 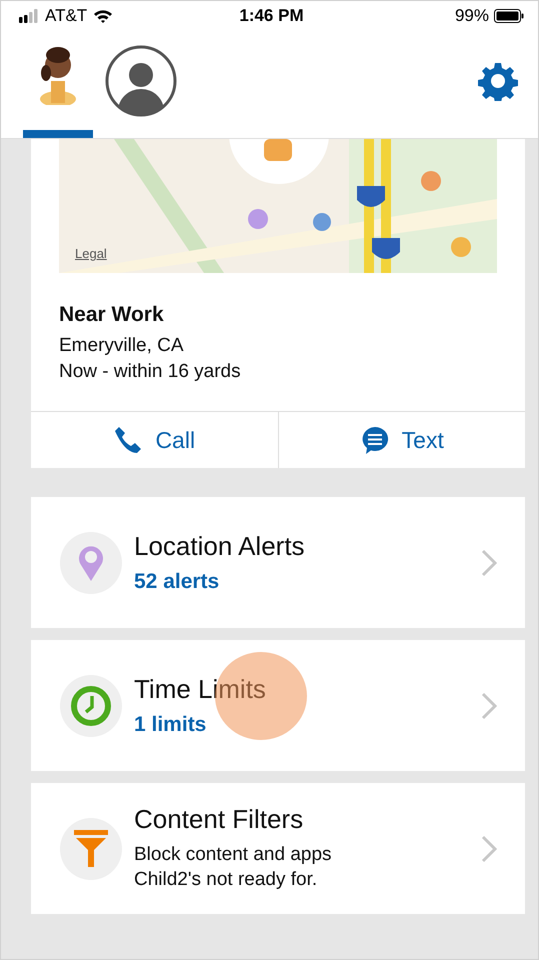 I want to click on clock-time: 1:46 PM, so click(x=271, y=15).